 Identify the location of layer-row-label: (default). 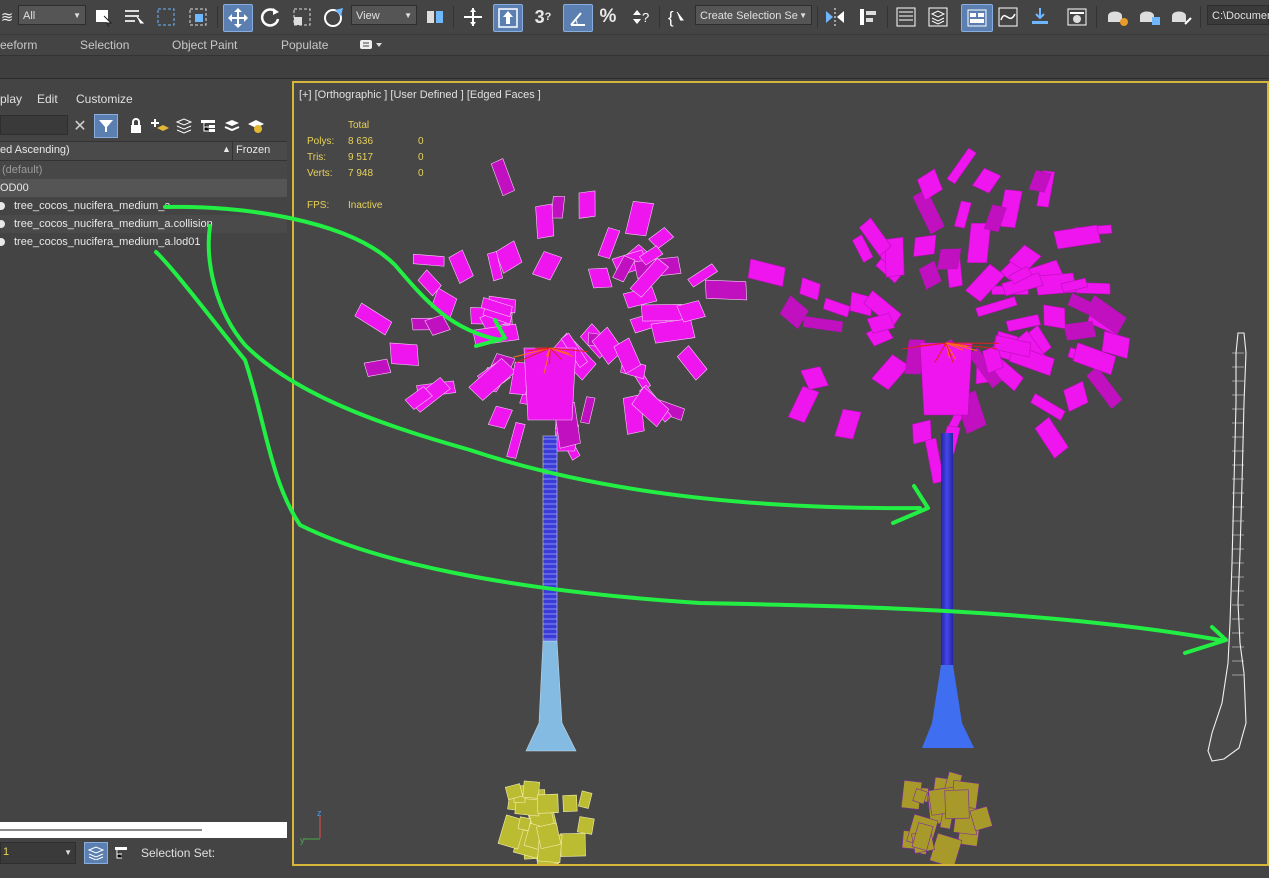
(22, 170).